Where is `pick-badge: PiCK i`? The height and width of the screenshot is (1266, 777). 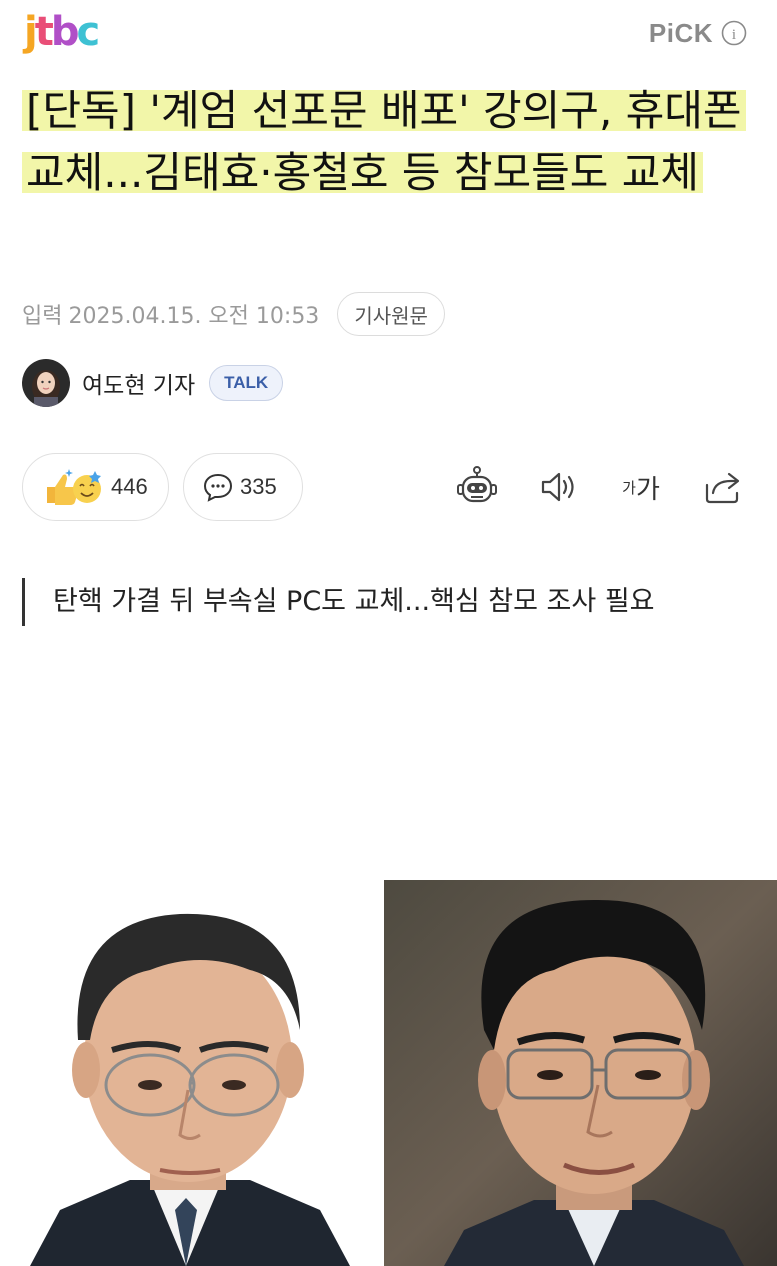 pick-badge: PiCK i is located at coordinates (698, 33).